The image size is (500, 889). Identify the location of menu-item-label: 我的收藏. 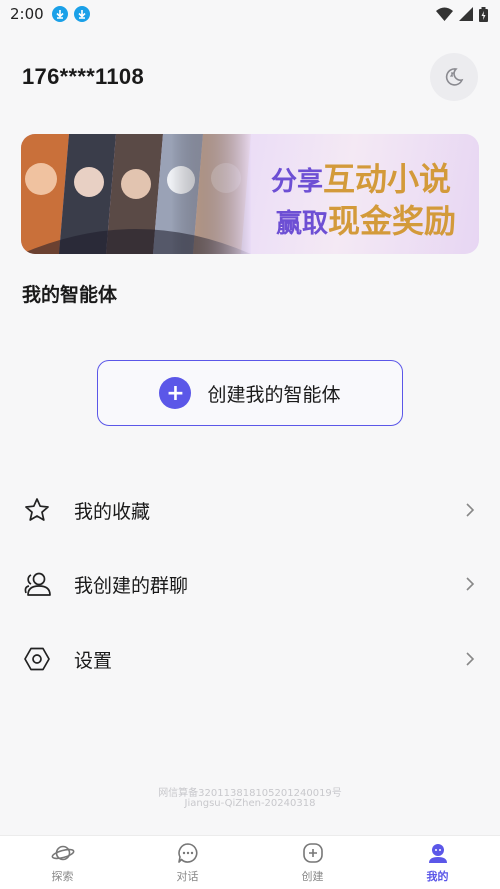
(112, 511).